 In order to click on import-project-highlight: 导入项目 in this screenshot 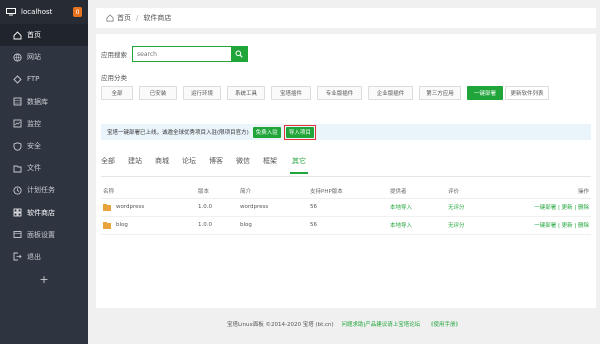, I will do `click(299, 132)`.